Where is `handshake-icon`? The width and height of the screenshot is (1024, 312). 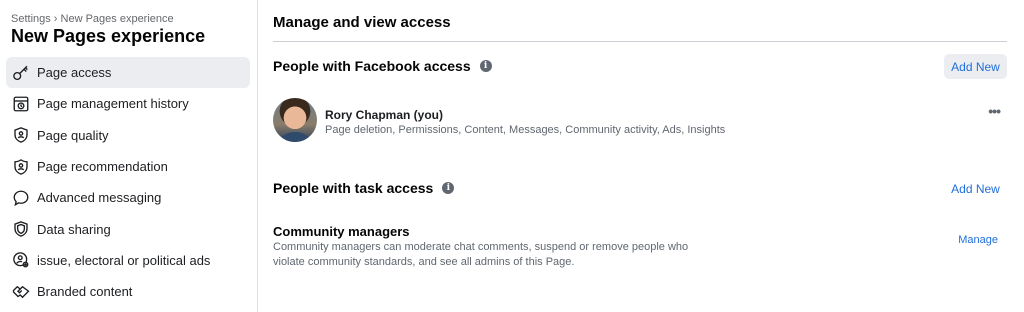 handshake-icon is located at coordinates (21, 292).